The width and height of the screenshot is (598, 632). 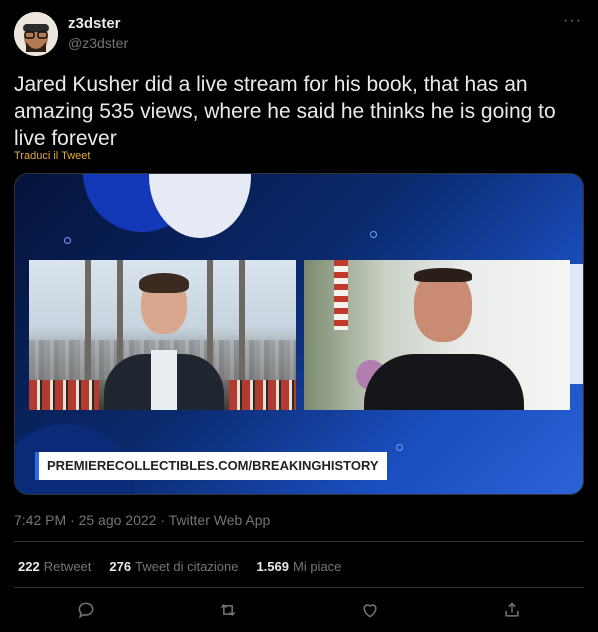 I want to click on video-feed-right, so click(x=437, y=335).